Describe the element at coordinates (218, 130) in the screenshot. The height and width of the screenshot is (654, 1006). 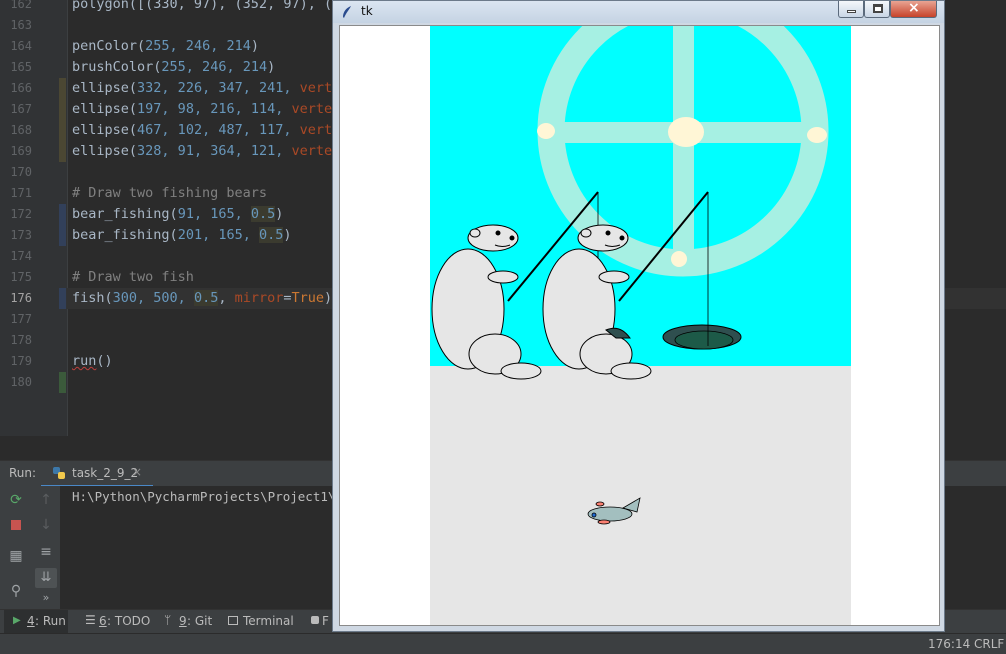
I see `arguments: 467, 102, 487, 117,` at that location.